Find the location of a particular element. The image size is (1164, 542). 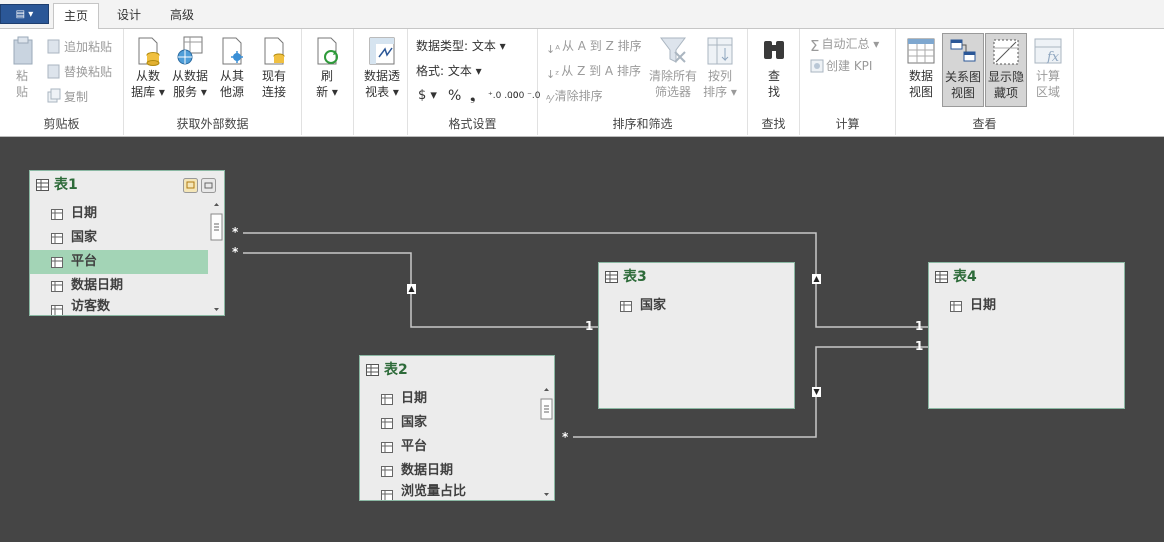

data-view-label: 数据 视图 is located at coordinates (920, 84).